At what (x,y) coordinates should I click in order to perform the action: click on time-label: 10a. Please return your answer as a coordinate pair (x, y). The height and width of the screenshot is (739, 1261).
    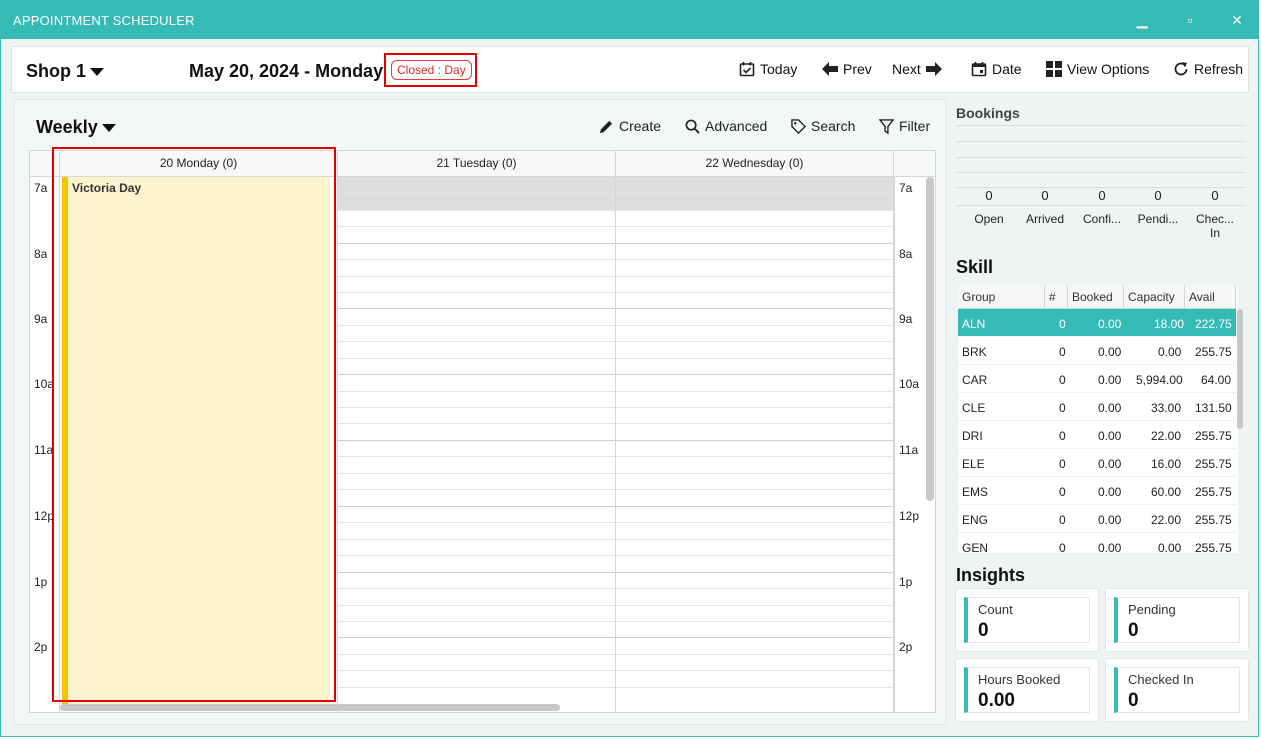
    Looking at the image, I should click on (44, 384).